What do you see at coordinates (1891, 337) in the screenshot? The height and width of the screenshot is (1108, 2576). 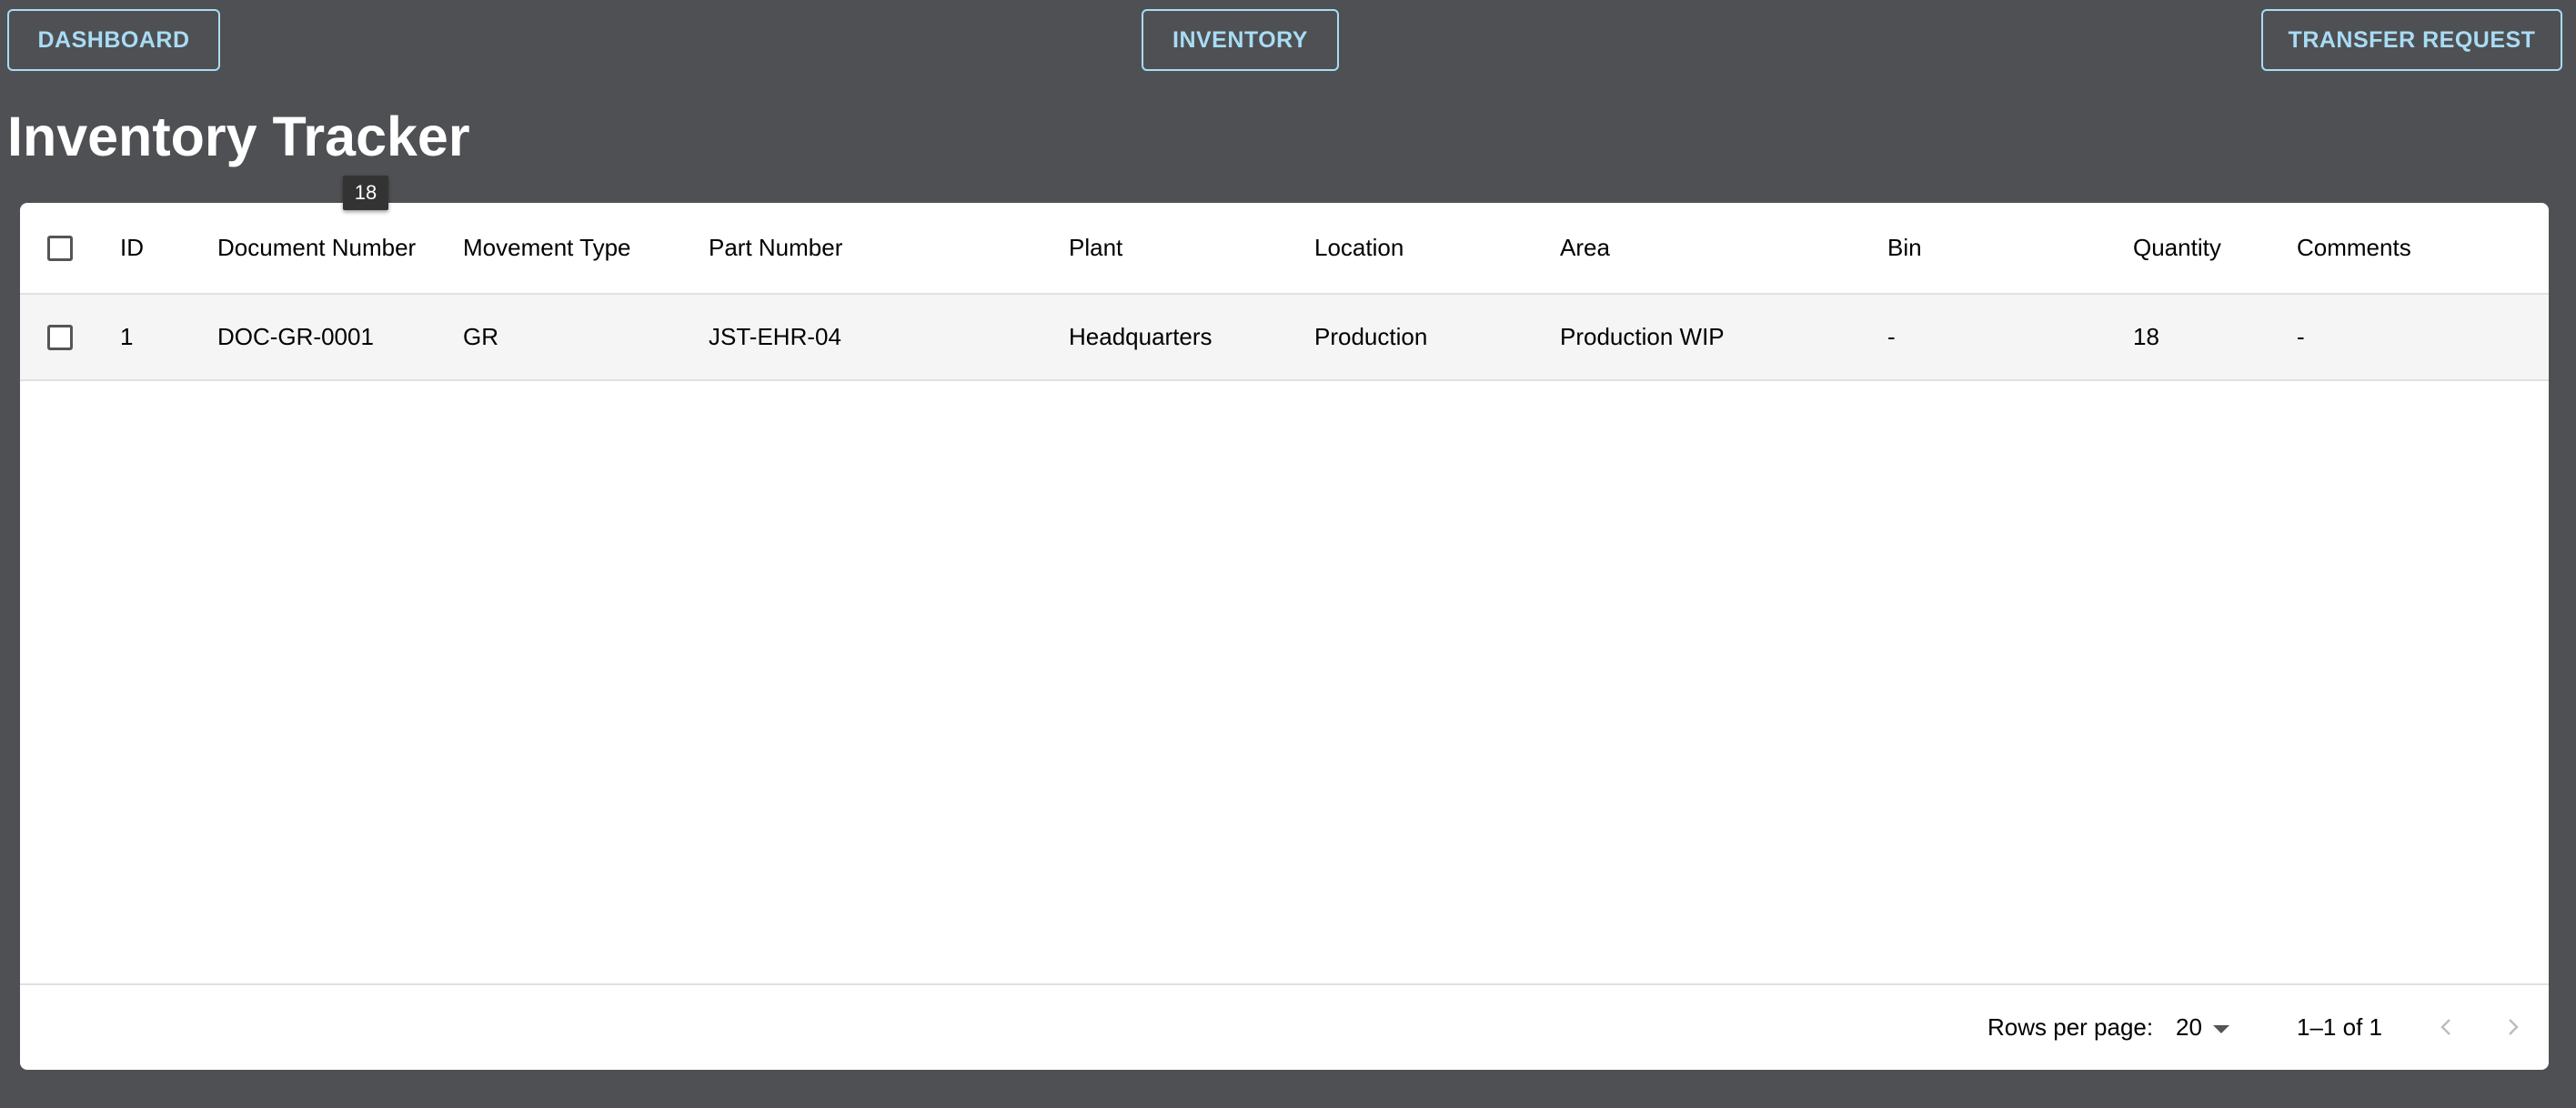 I see `cell-bin: -` at bounding box center [1891, 337].